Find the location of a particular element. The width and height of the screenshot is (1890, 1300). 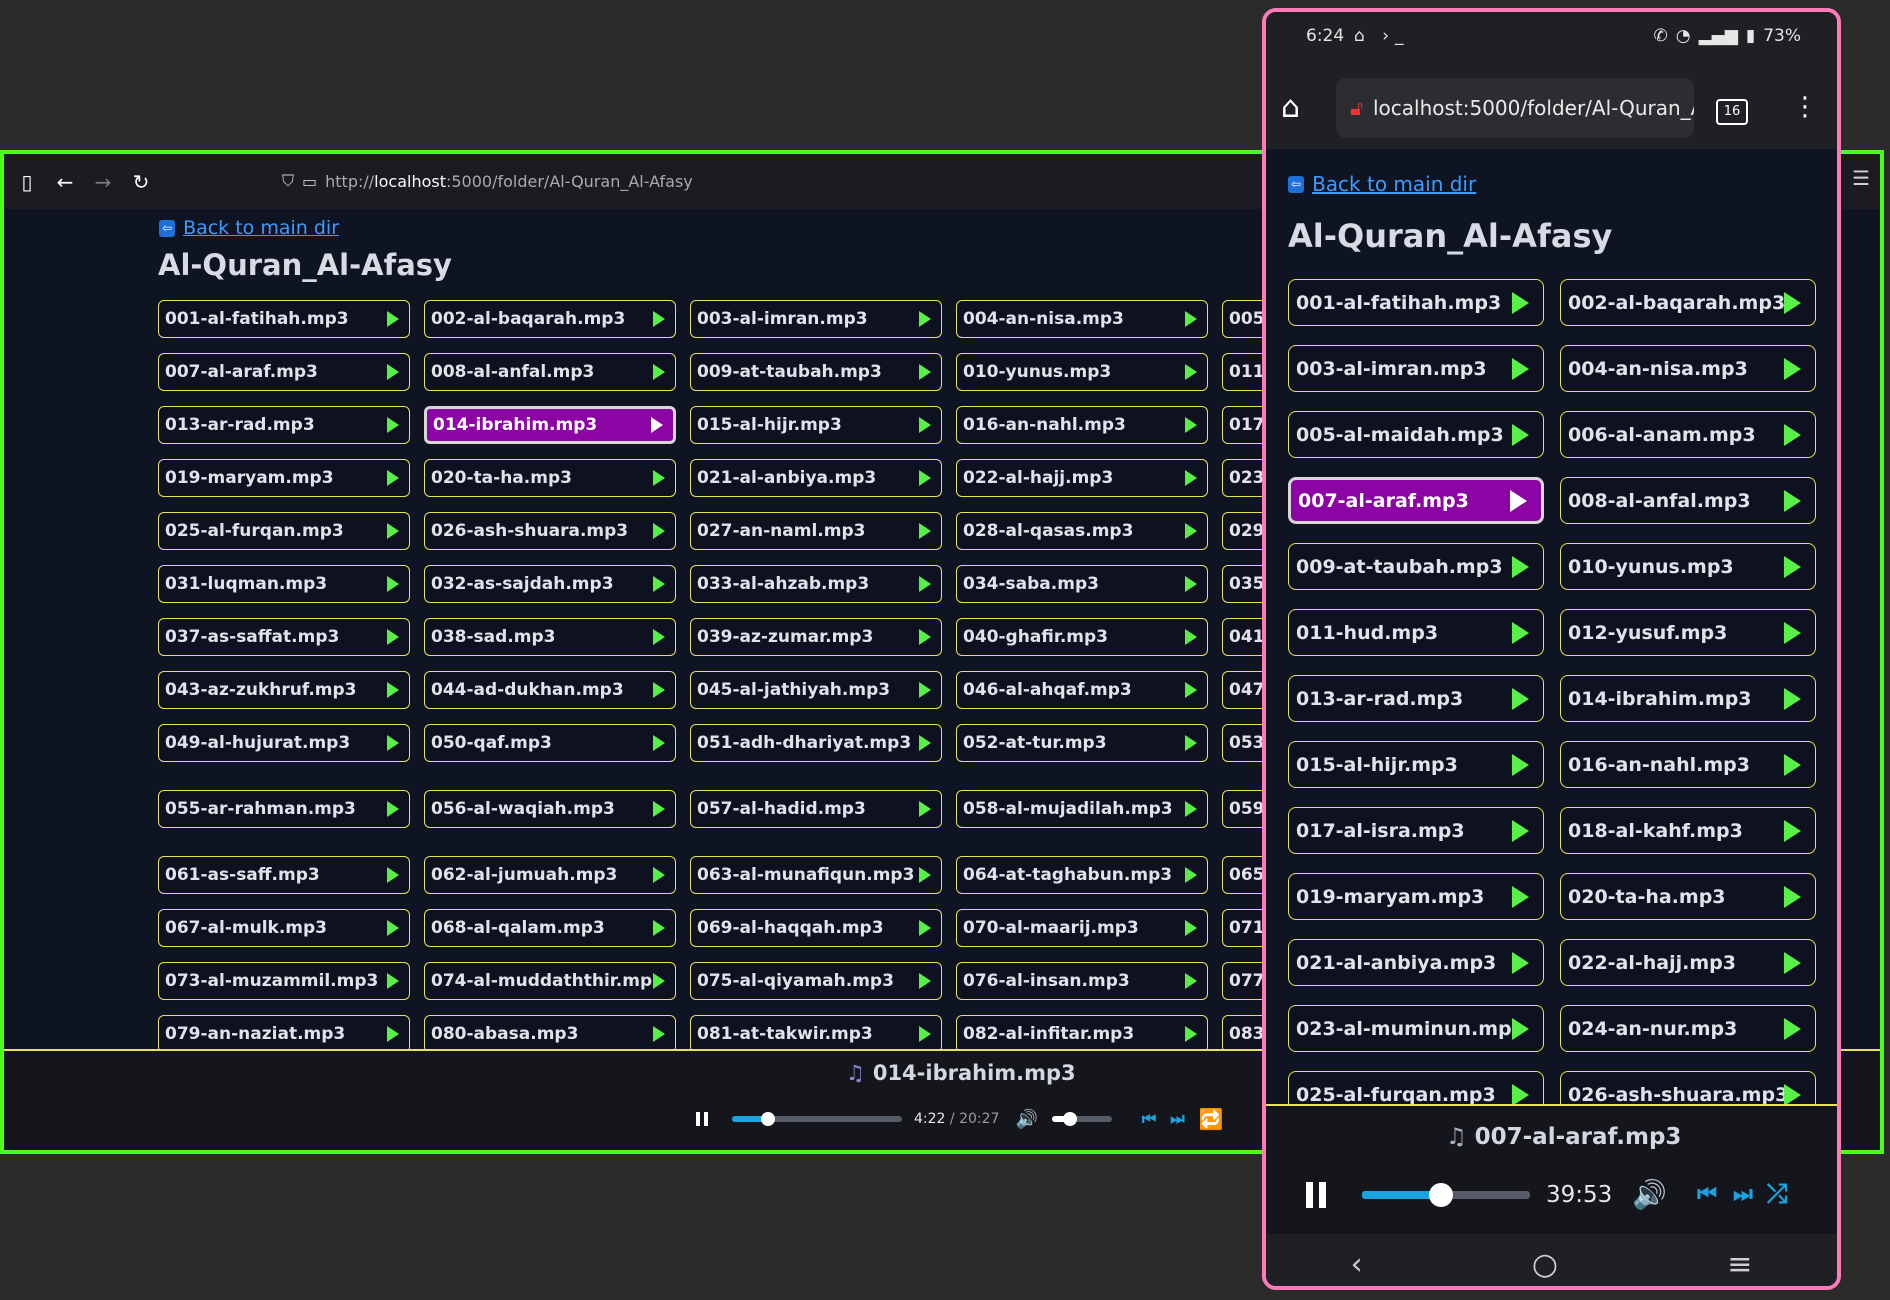

reload-icon: ↻ is located at coordinates (141, 182).